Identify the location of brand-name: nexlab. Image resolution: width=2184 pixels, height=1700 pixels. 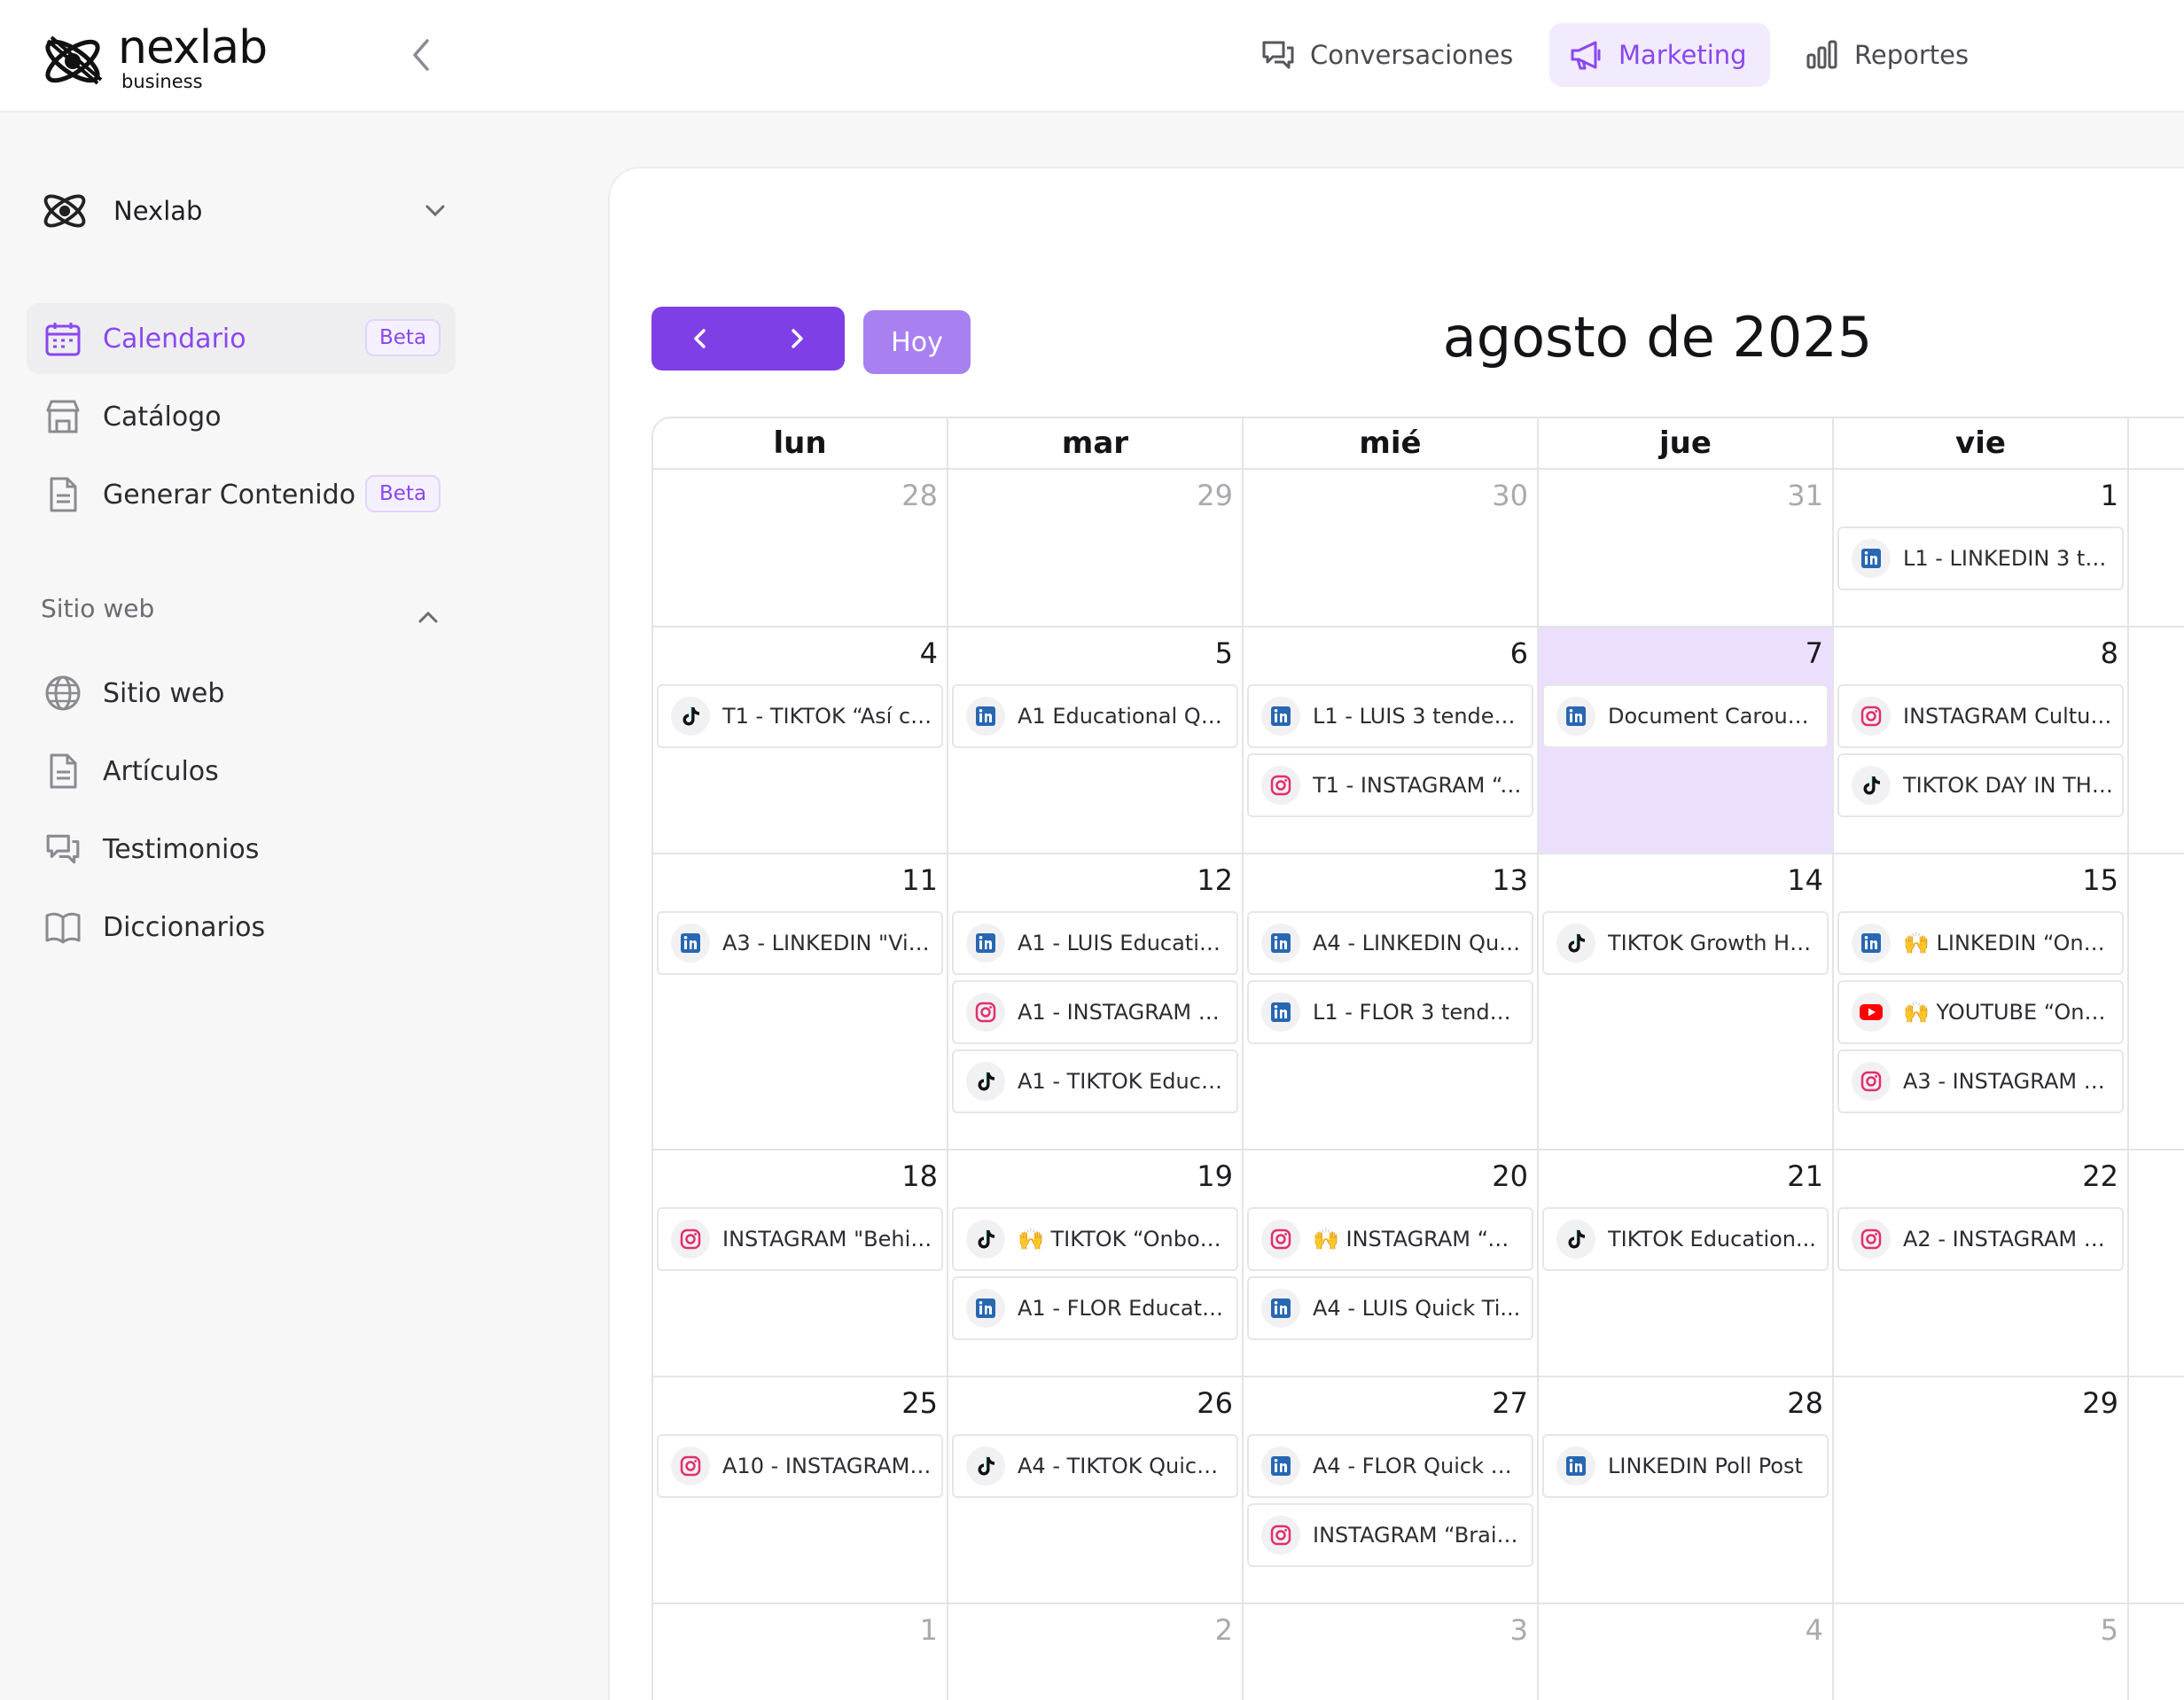
(193, 47).